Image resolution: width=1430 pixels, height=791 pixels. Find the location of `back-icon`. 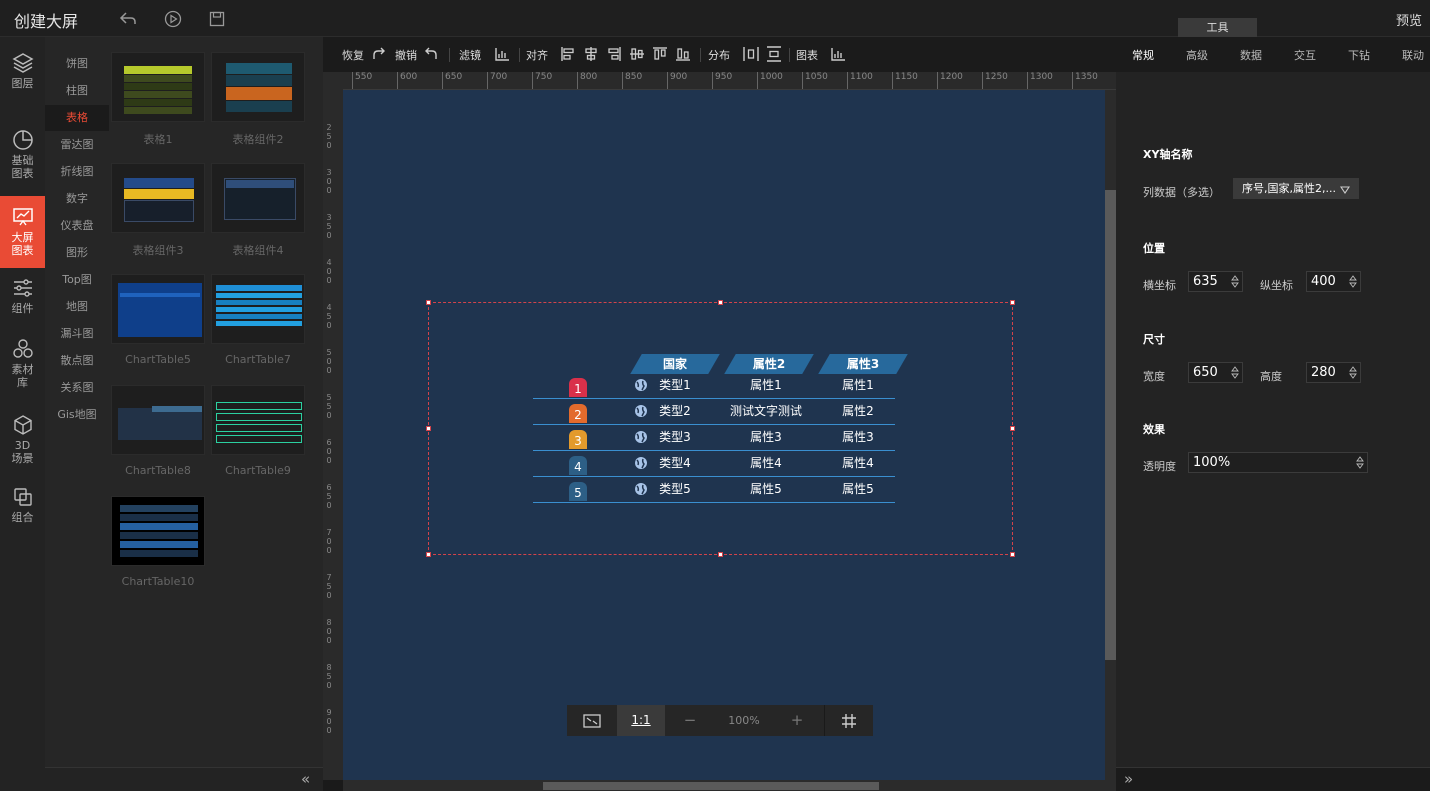

back-icon is located at coordinates (128, 19).